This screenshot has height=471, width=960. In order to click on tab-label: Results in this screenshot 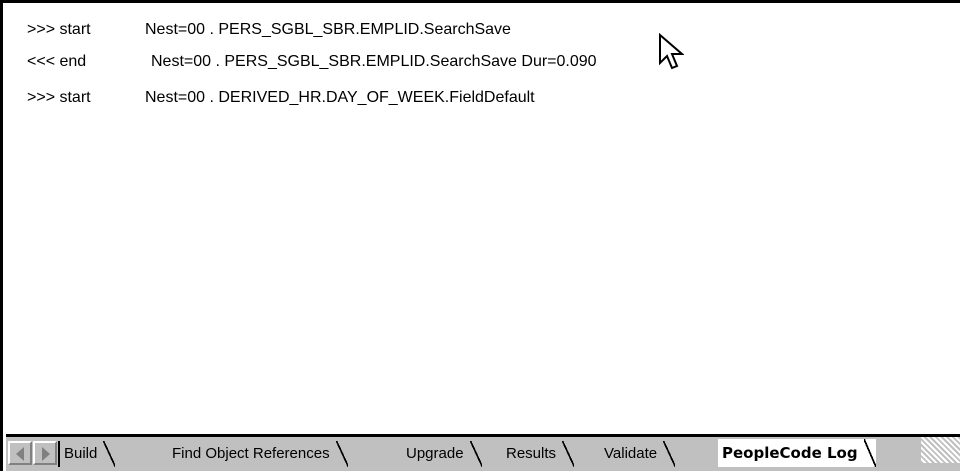, I will do `click(531, 453)`.